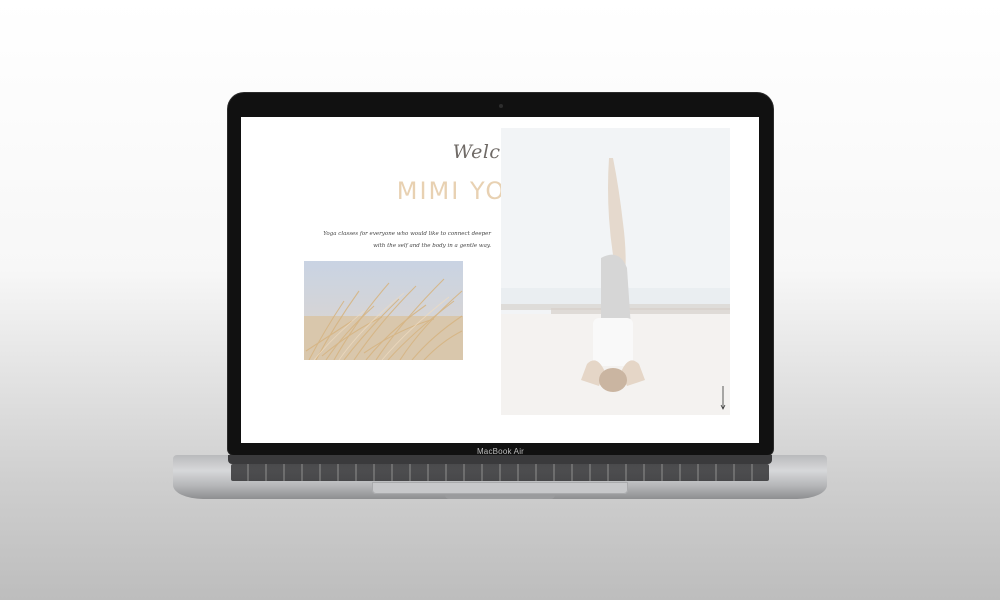  I want to click on laptop-base, so click(500, 477).